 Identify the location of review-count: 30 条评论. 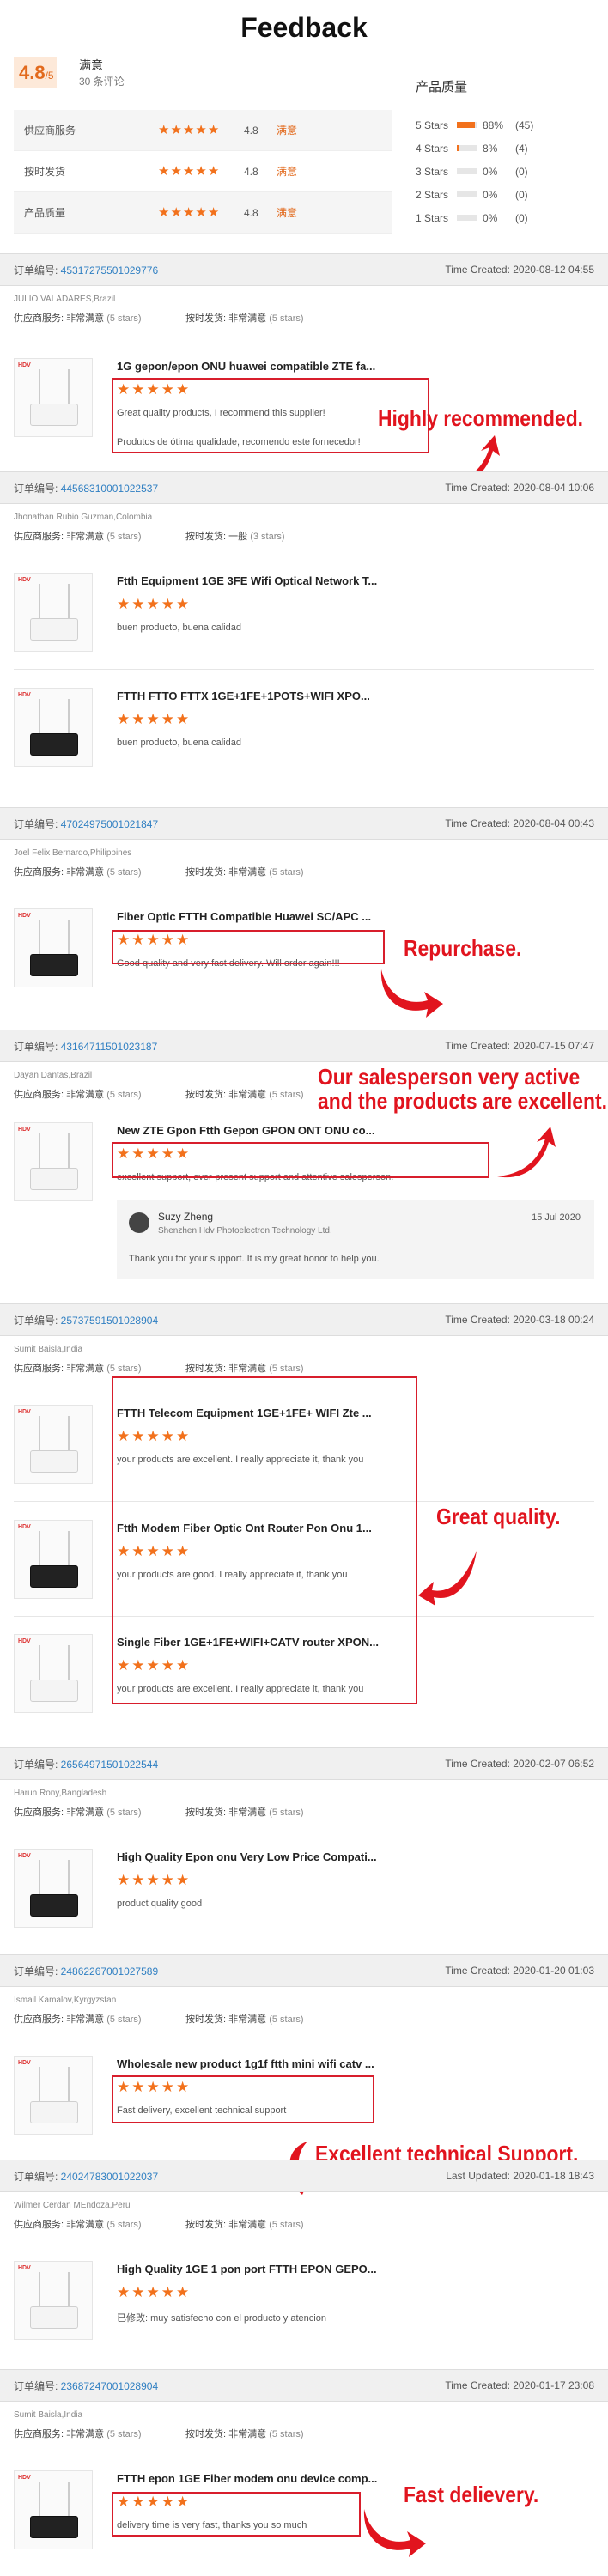
(102, 82).